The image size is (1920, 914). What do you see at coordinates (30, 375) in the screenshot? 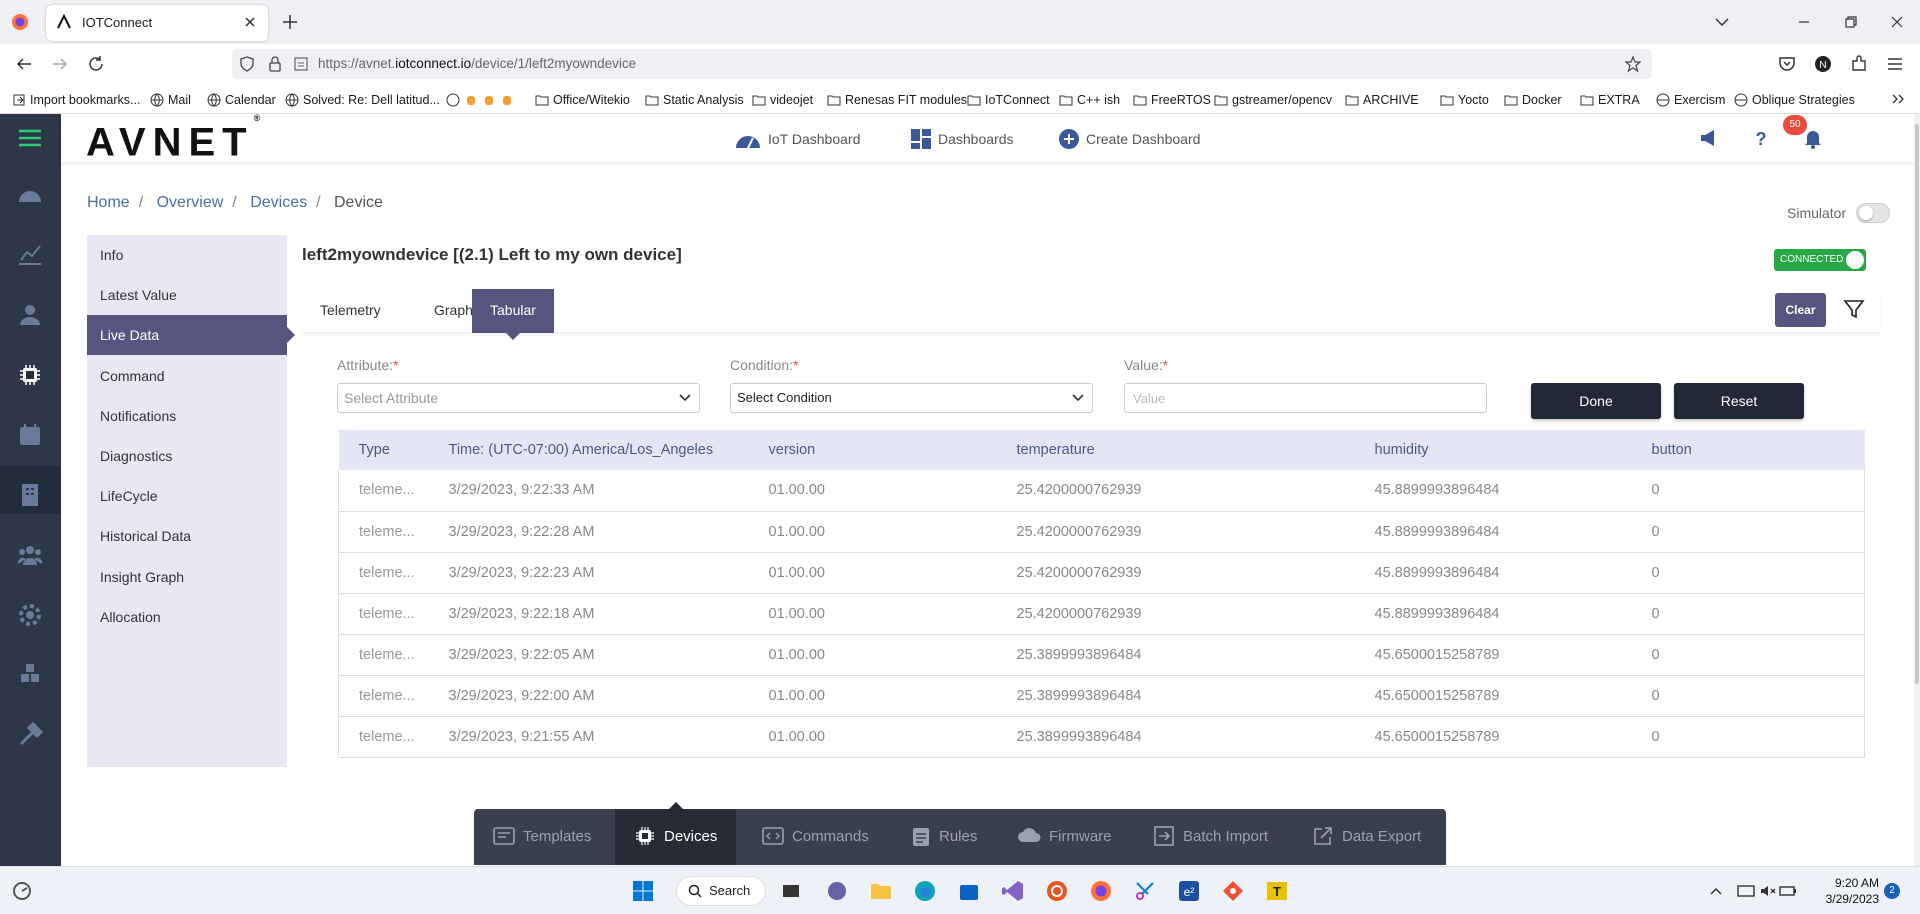
I see `device-chip-icon` at bounding box center [30, 375].